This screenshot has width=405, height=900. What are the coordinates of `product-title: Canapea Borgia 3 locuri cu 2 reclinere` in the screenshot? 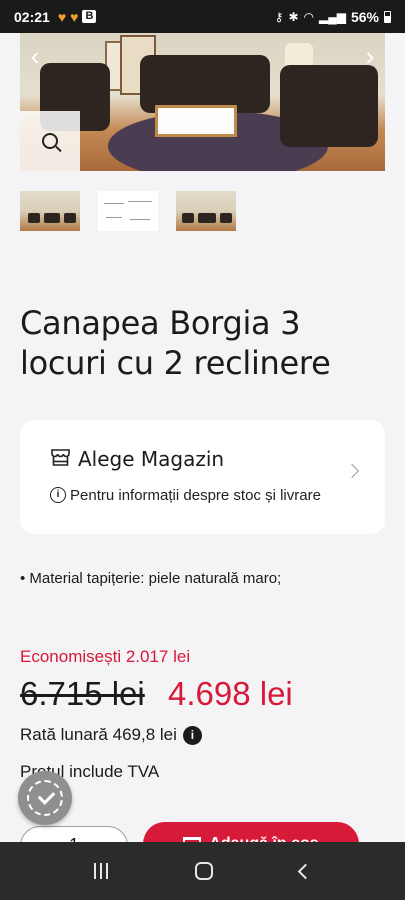 It's located at (175, 343).